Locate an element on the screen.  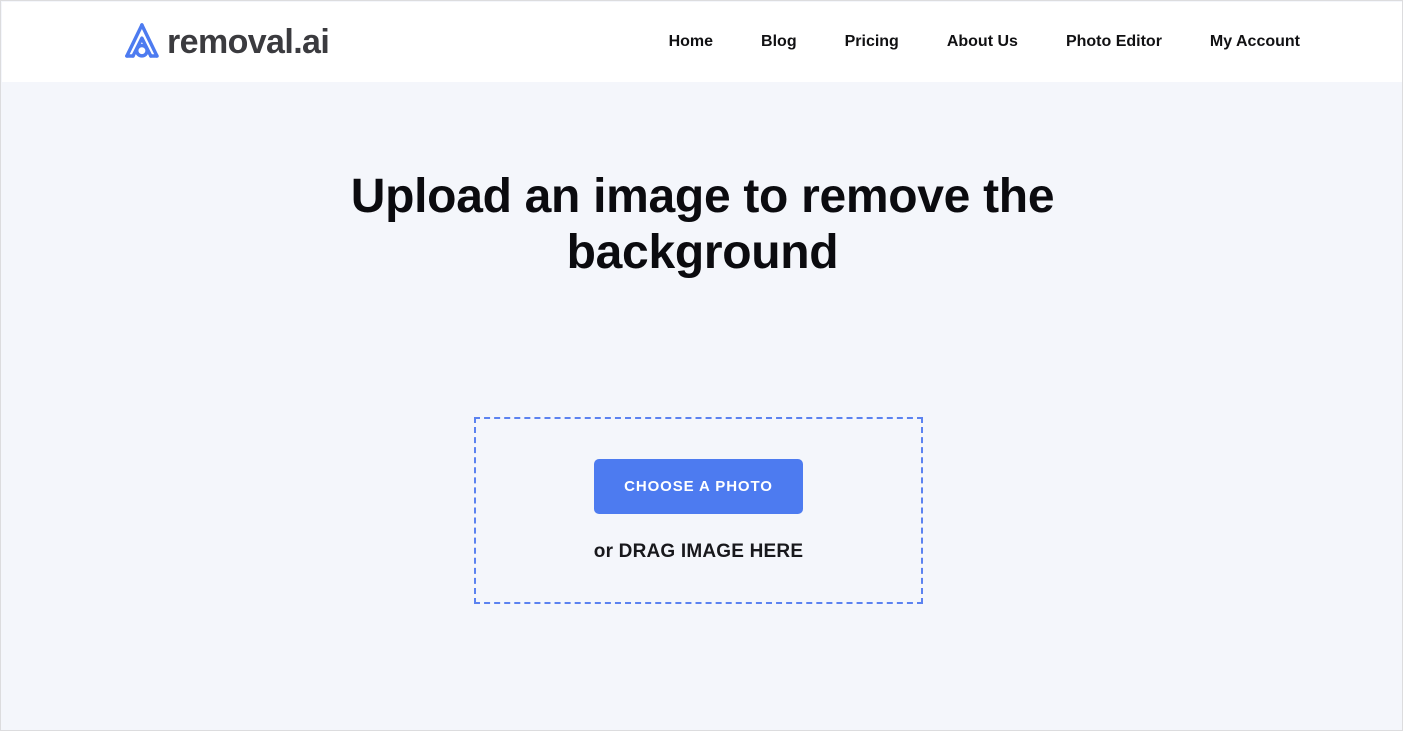
brand-logo: removal.ai is located at coordinates (224, 42).